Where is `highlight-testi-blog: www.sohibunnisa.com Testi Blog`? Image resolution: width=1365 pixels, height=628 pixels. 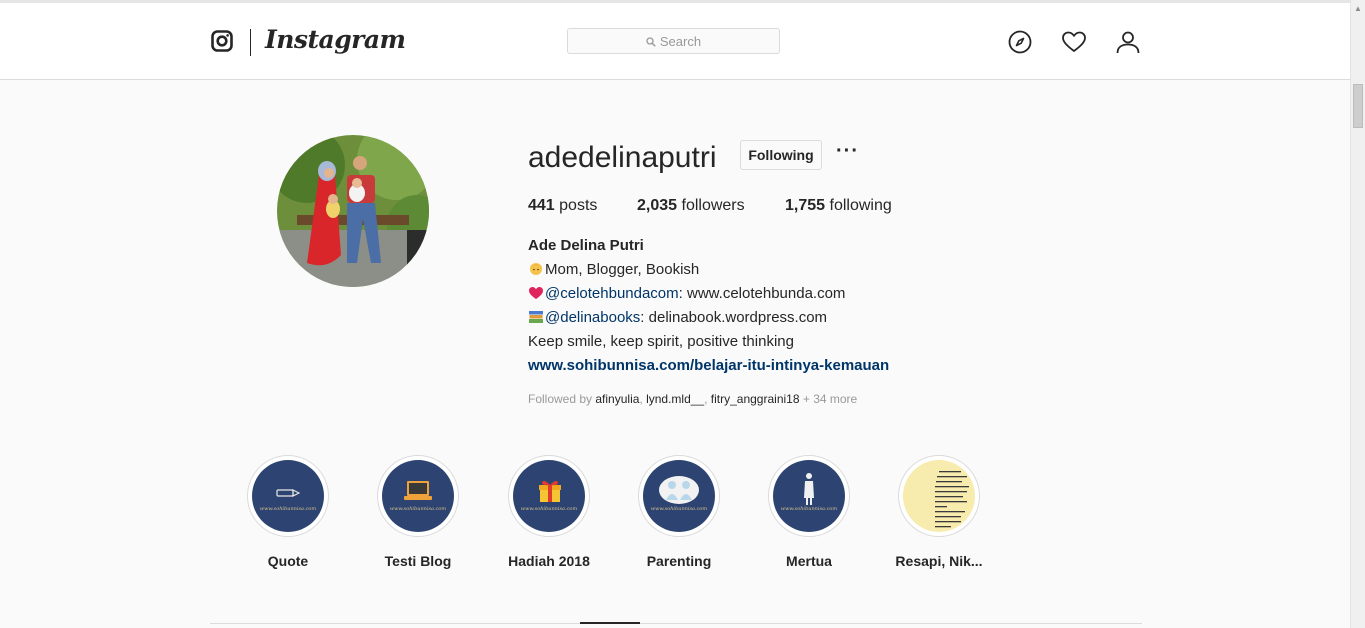 highlight-testi-blog: www.sohibunnisa.com Testi Blog is located at coordinates (418, 512).